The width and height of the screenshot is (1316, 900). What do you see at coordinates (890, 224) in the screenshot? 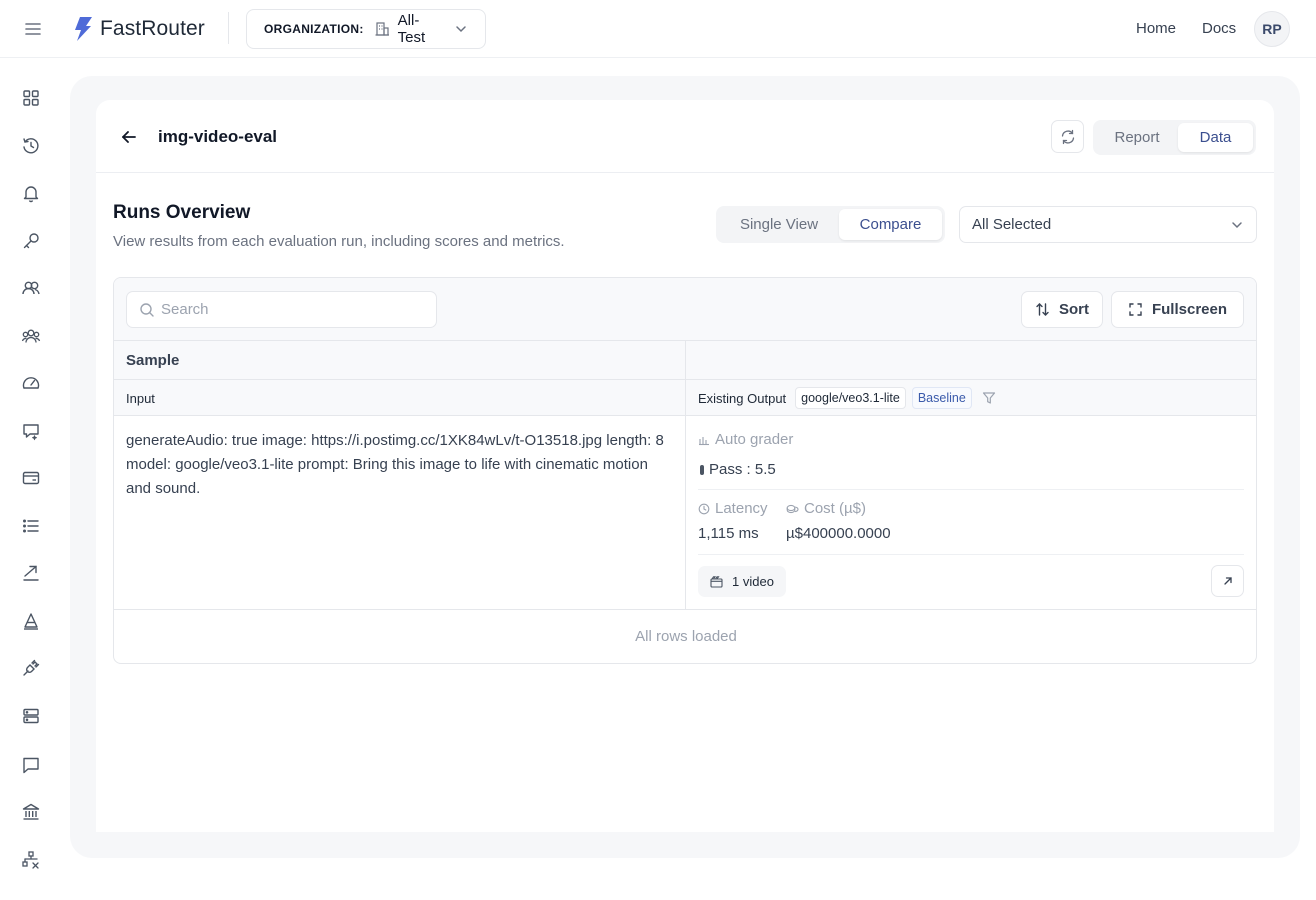
I see `compare-button: Compare` at bounding box center [890, 224].